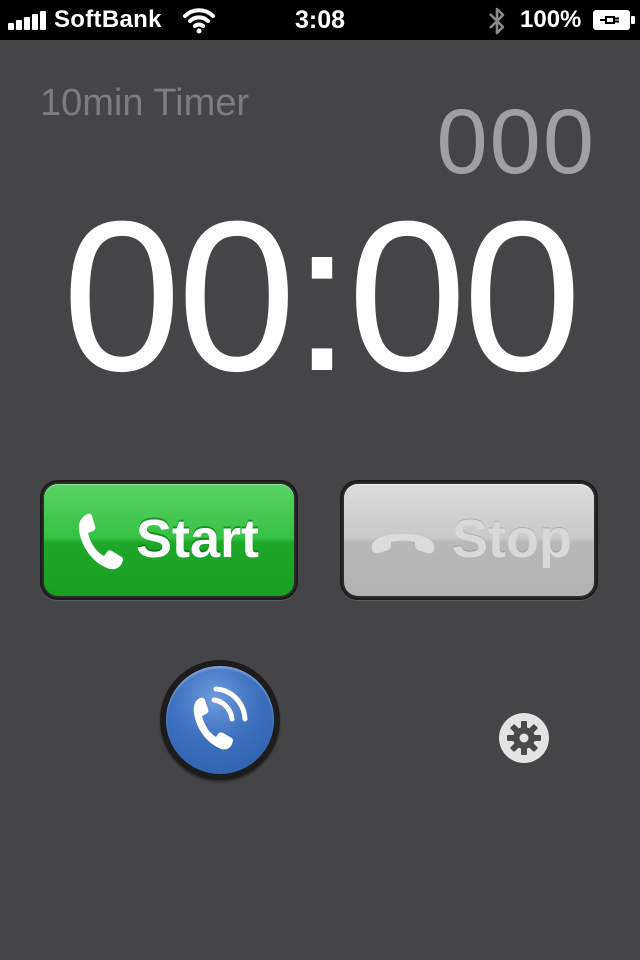 This screenshot has width=640, height=960. I want to click on stop-button: Stop, so click(469, 540).